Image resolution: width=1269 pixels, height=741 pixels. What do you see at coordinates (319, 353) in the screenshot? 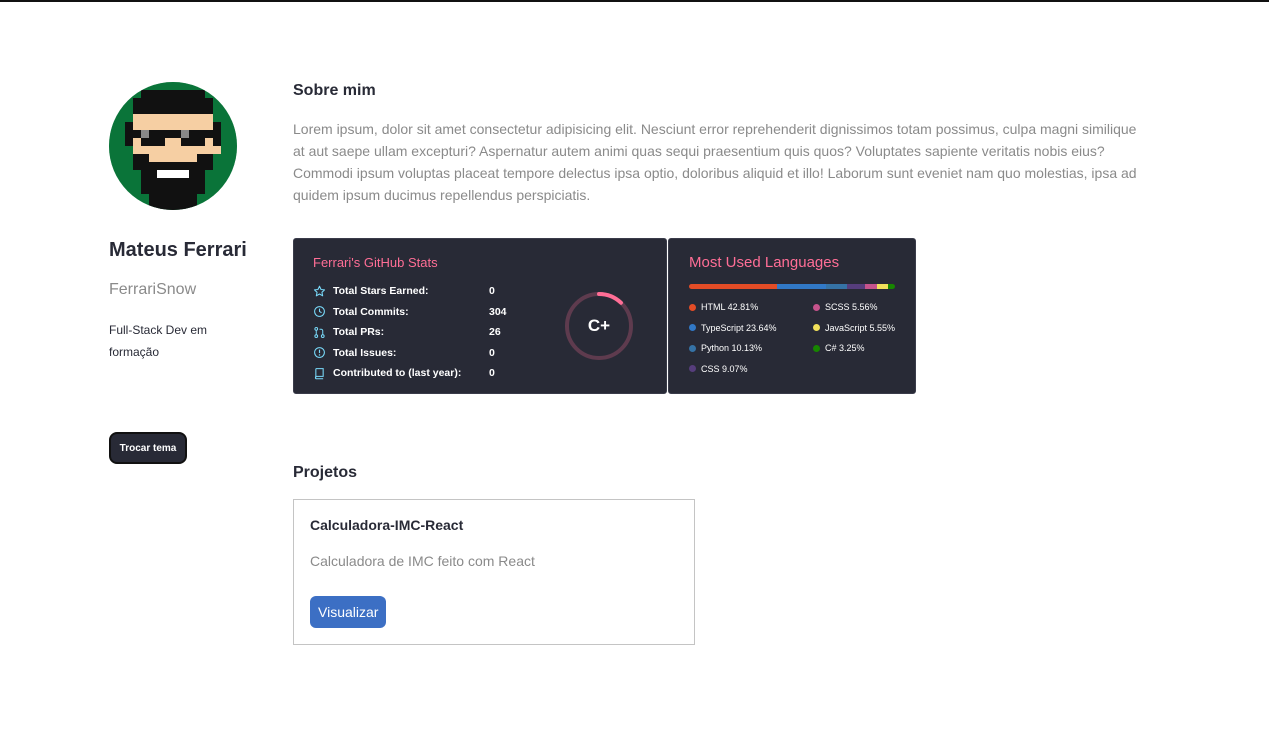
I see `issue-icon` at bounding box center [319, 353].